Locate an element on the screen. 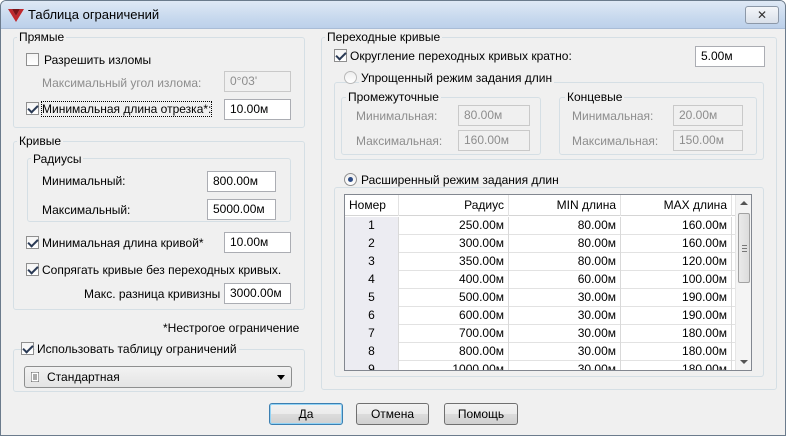 The width and height of the screenshot is (786, 436). final-max-input: 150.00м is located at coordinates (708, 140).